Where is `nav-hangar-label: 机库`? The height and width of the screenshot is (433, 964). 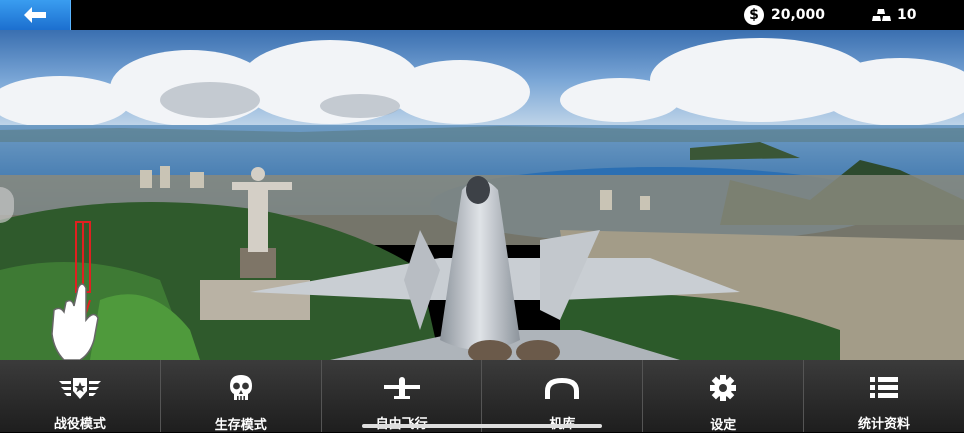 nav-hangar-label: 机库 is located at coordinates (562, 422).